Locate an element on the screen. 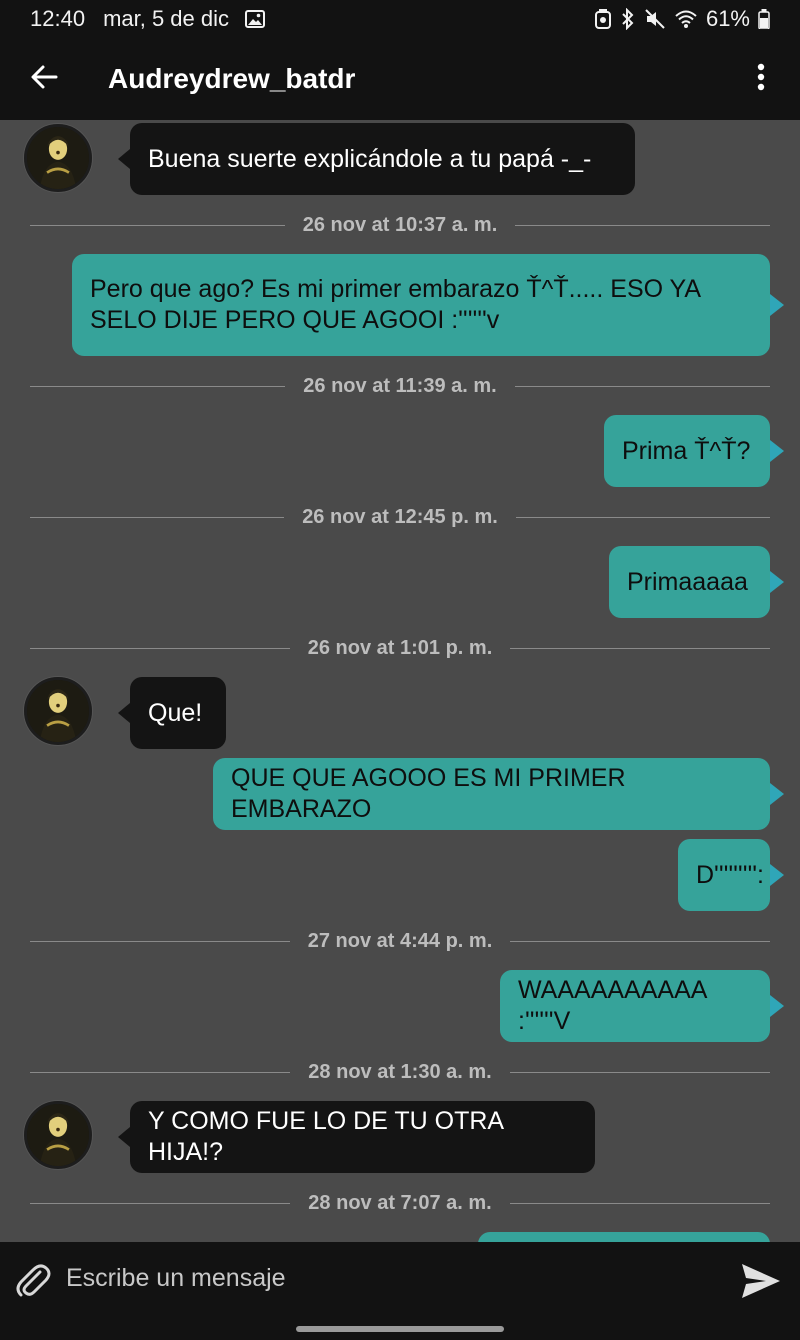  status-time: 12:40 is located at coordinates (58, 18).